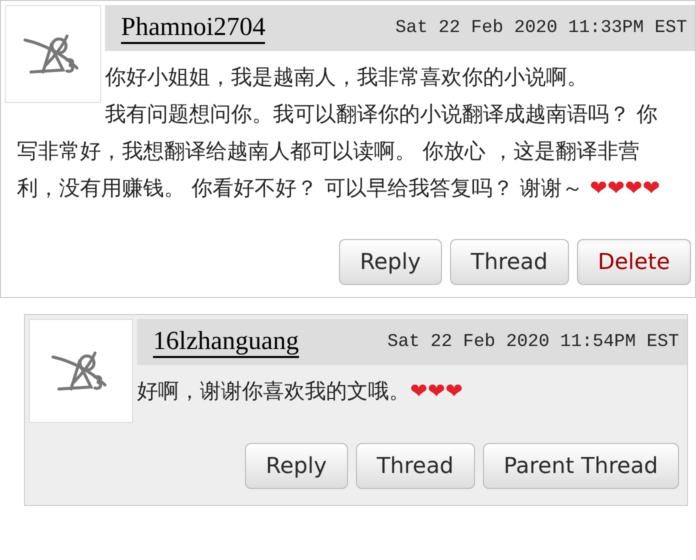 The height and width of the screenshot is (560, 696). I want to click on comment-text: 你好小姐姐，我是越南人，我非常喜欢你的小说啊。, so click(346, 77).